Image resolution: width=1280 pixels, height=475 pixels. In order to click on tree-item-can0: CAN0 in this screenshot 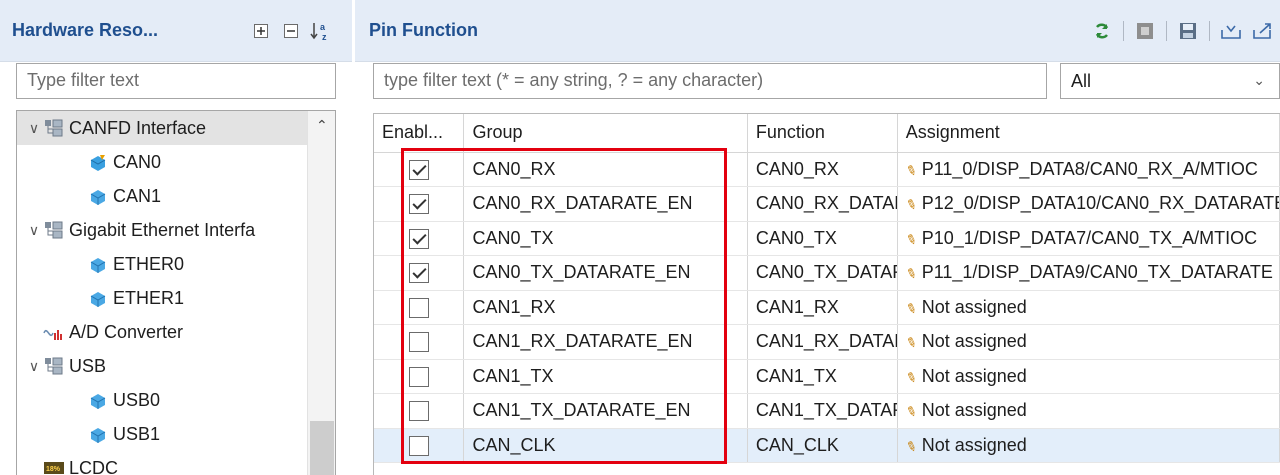, I will do `click(162, 162)`.